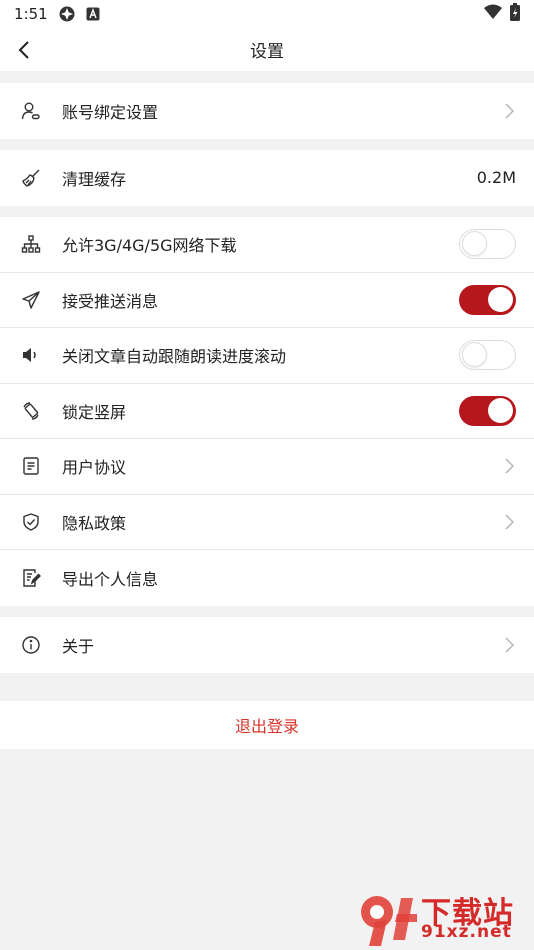  I want to click on clear-cache-label: 清理缓存, so click(94, 179).